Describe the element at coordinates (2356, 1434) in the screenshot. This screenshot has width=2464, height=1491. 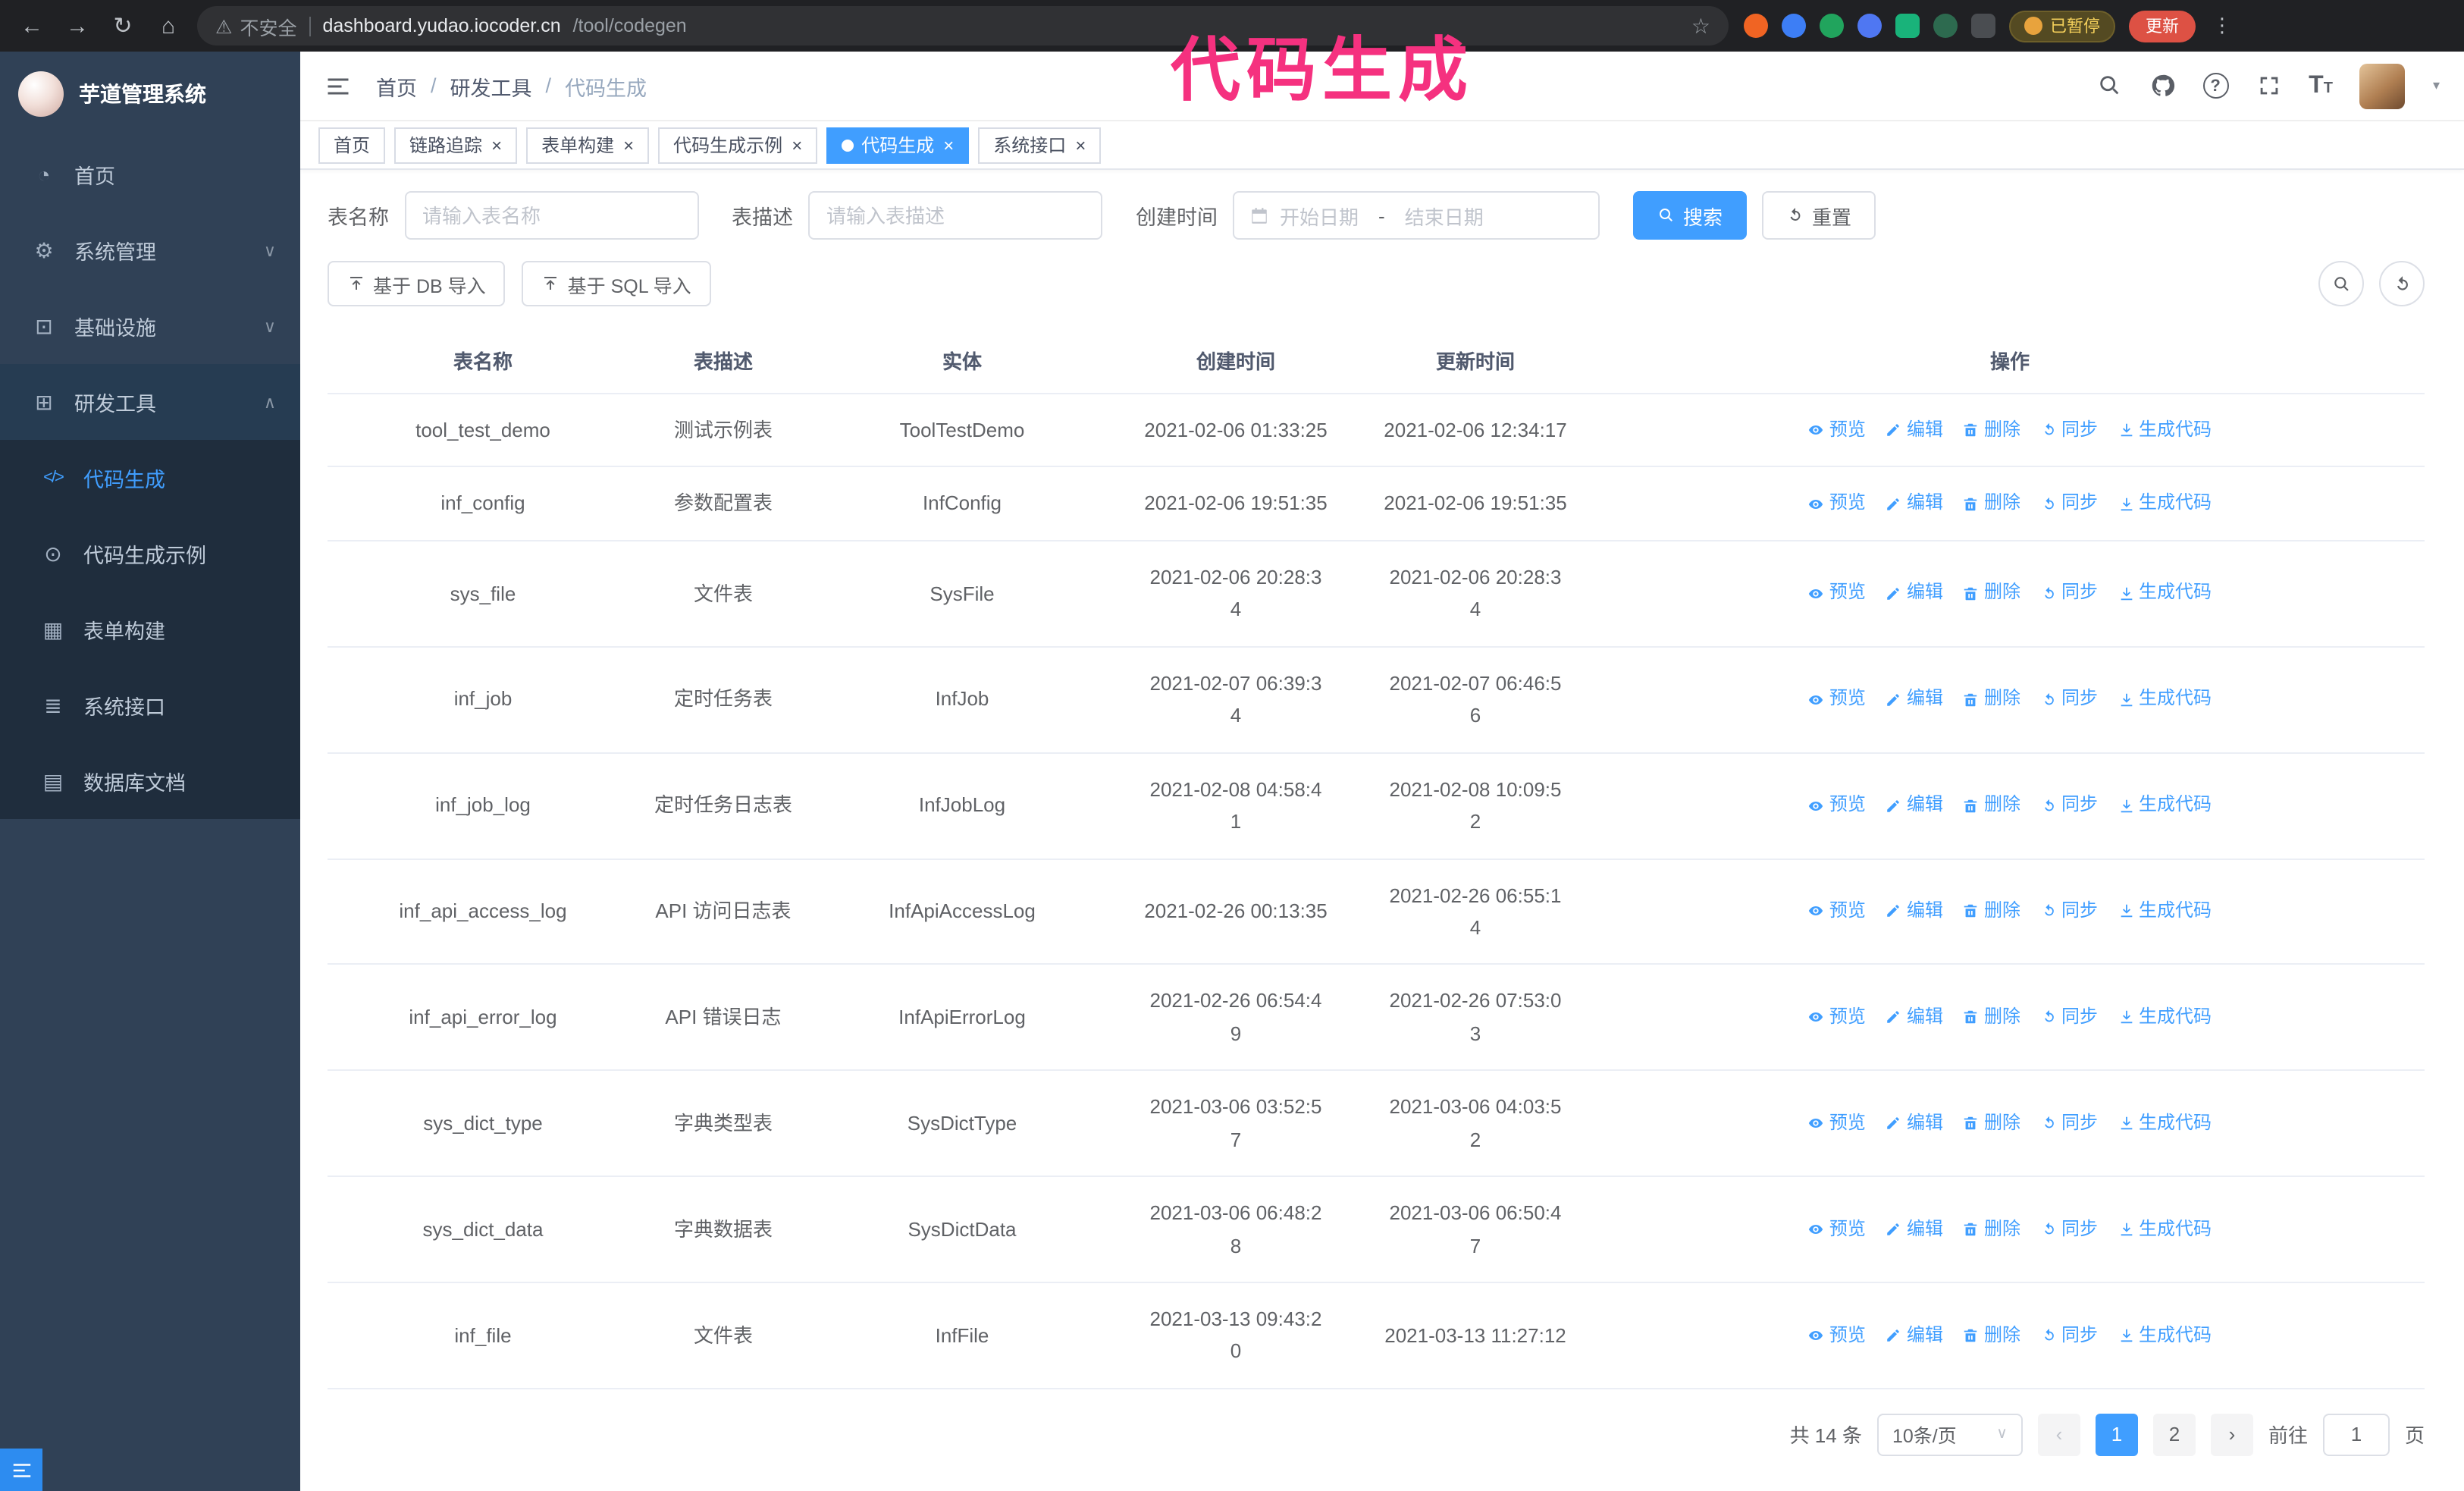
I see `goto-page-input` at that location.